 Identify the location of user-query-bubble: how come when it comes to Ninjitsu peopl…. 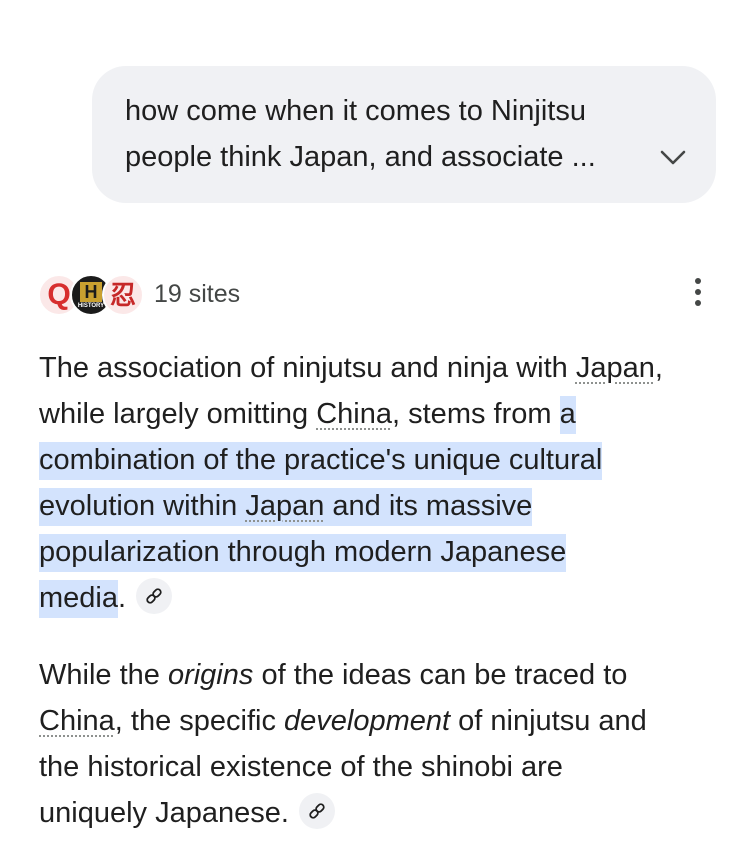
(404, 134).